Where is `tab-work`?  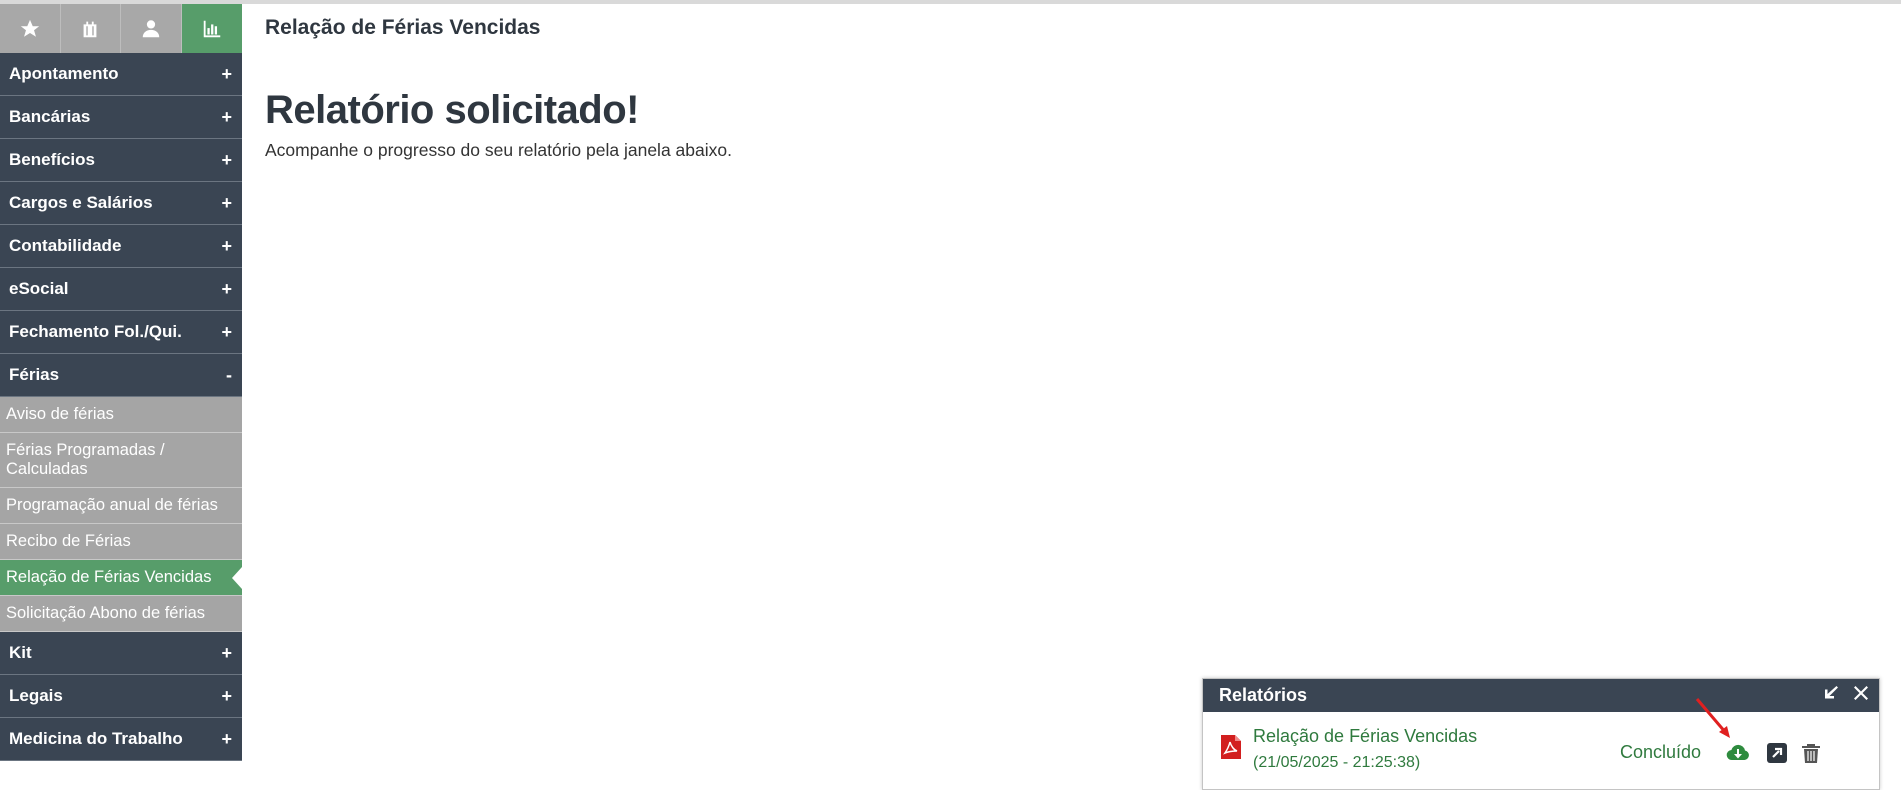 tab-work is located at coordinates (90, 28).